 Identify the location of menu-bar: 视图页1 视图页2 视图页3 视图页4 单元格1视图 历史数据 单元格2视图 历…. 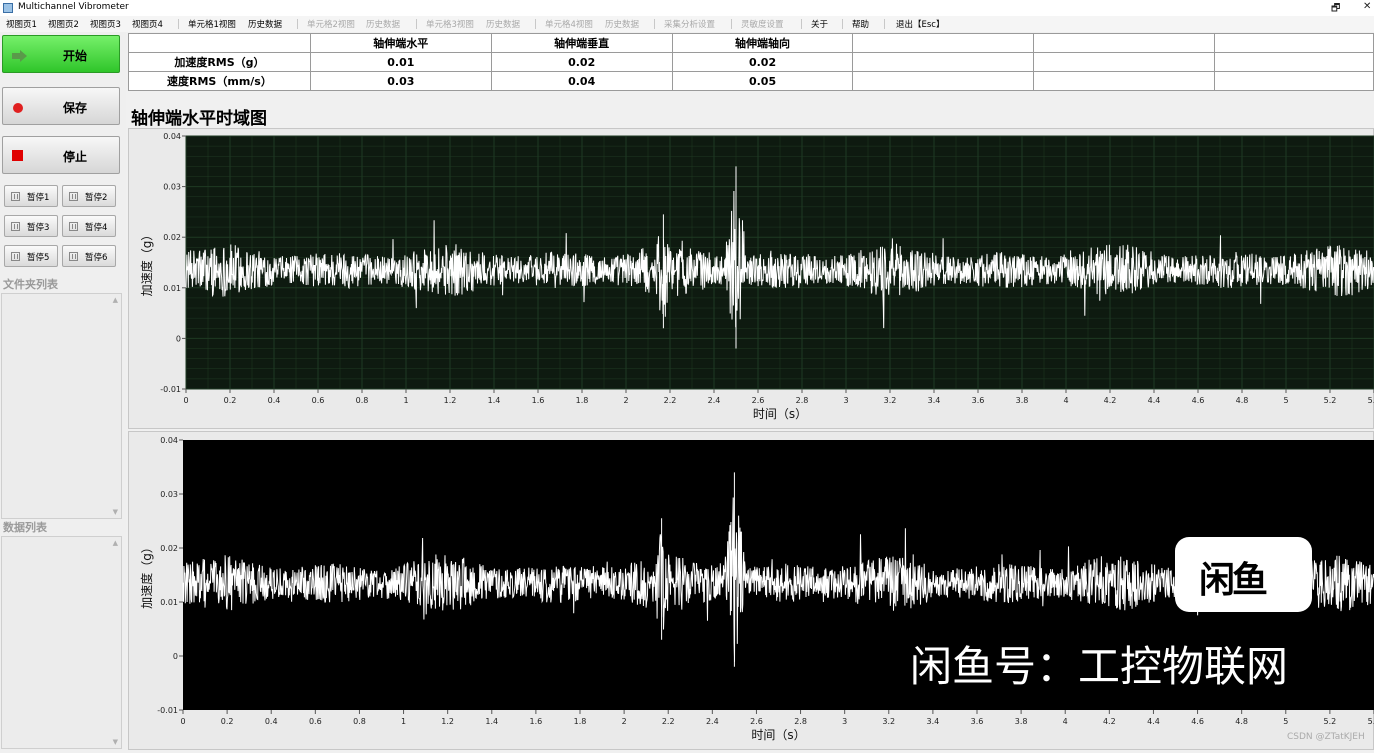
(687, 24).